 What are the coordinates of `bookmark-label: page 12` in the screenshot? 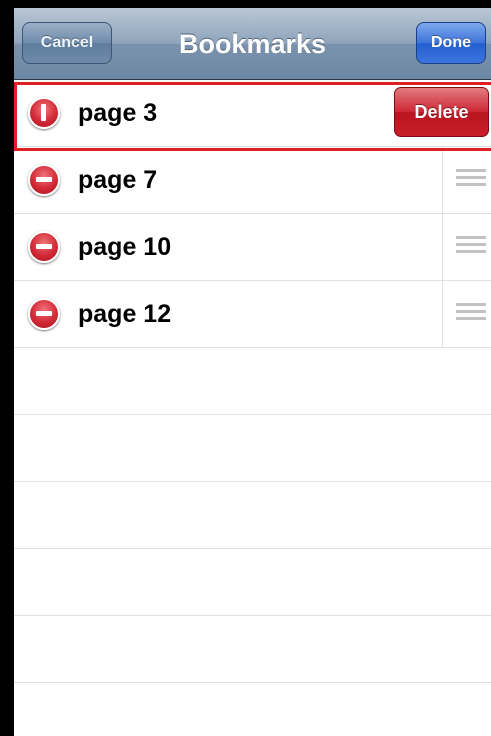 It's located at (125, 314).